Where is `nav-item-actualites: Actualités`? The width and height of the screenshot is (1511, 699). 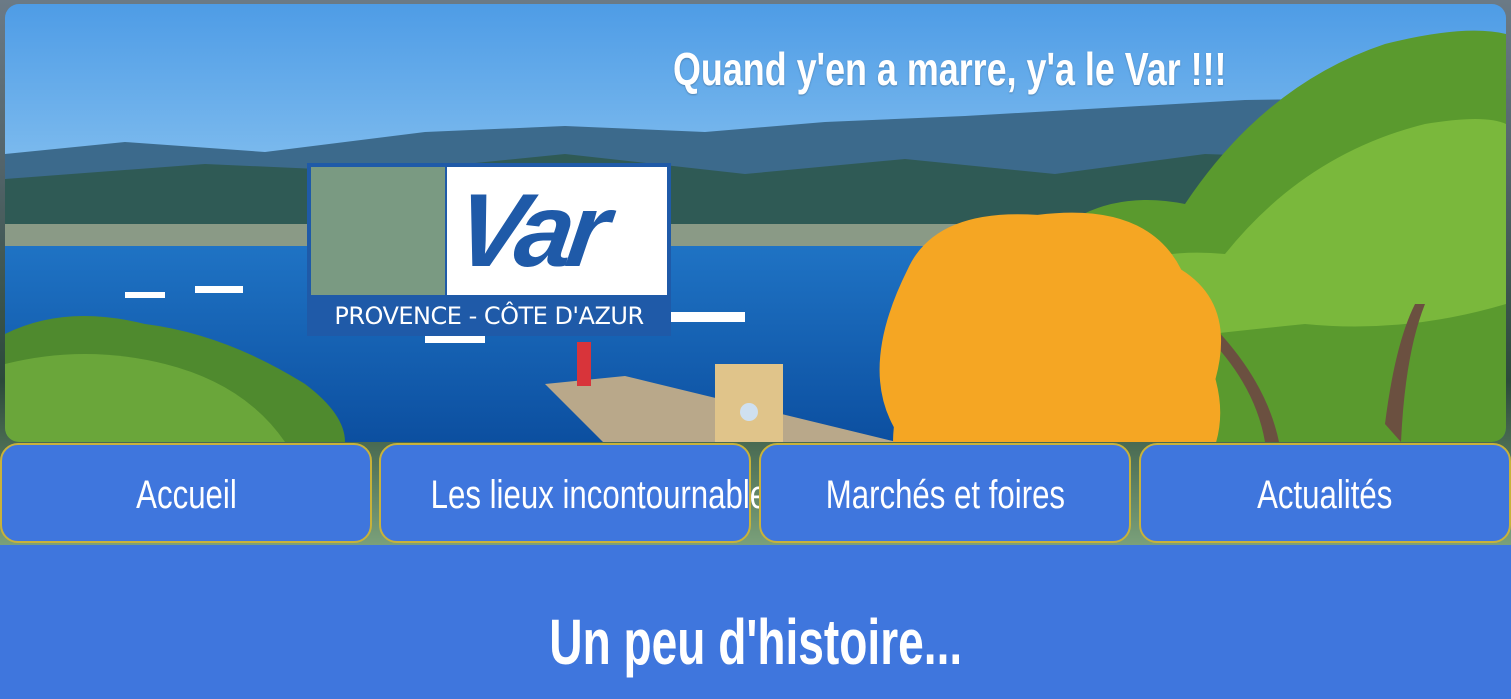 nav-item-actualites: Actualités is located at coordinates (1325, 493).